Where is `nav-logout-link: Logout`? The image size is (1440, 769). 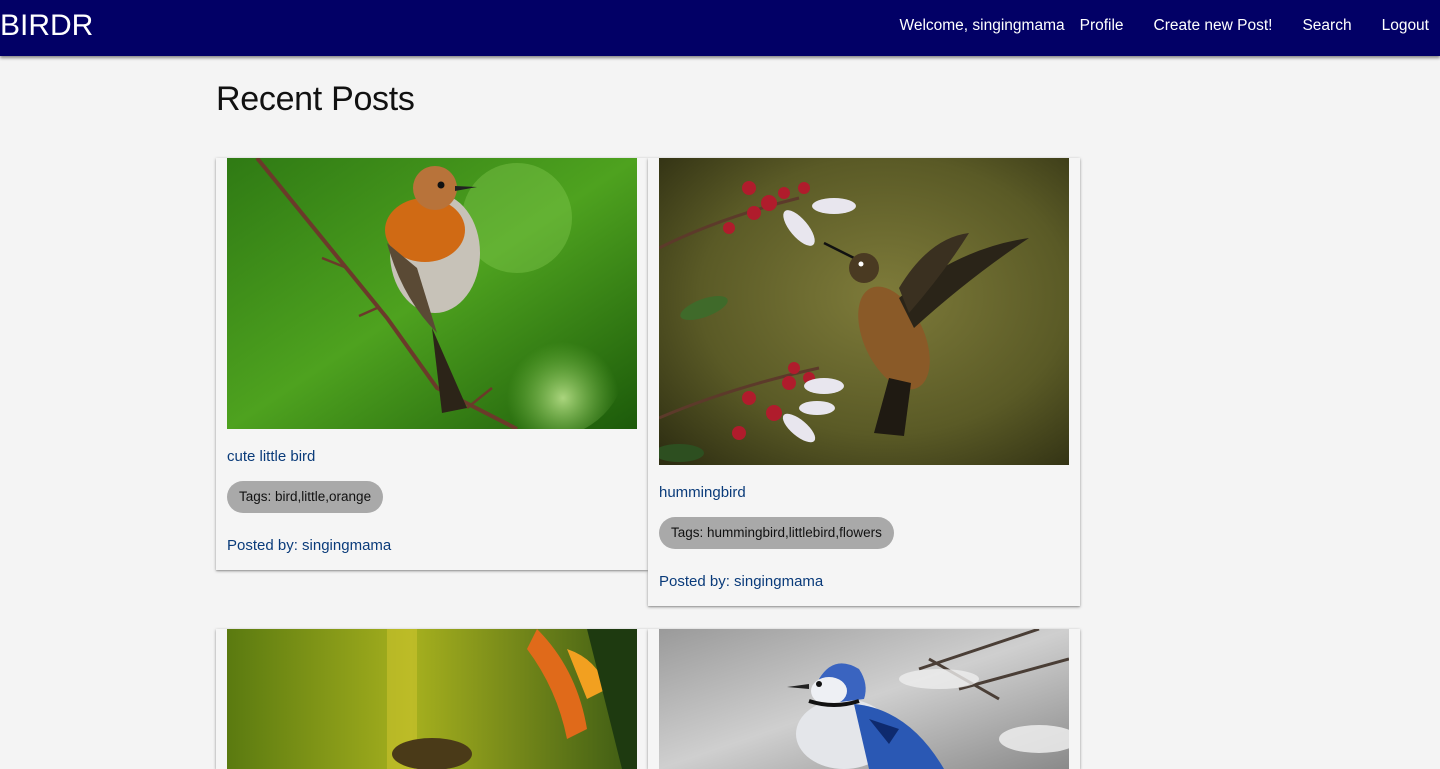 nav-logout-link: Logout is located at coordinates (1405, 26).